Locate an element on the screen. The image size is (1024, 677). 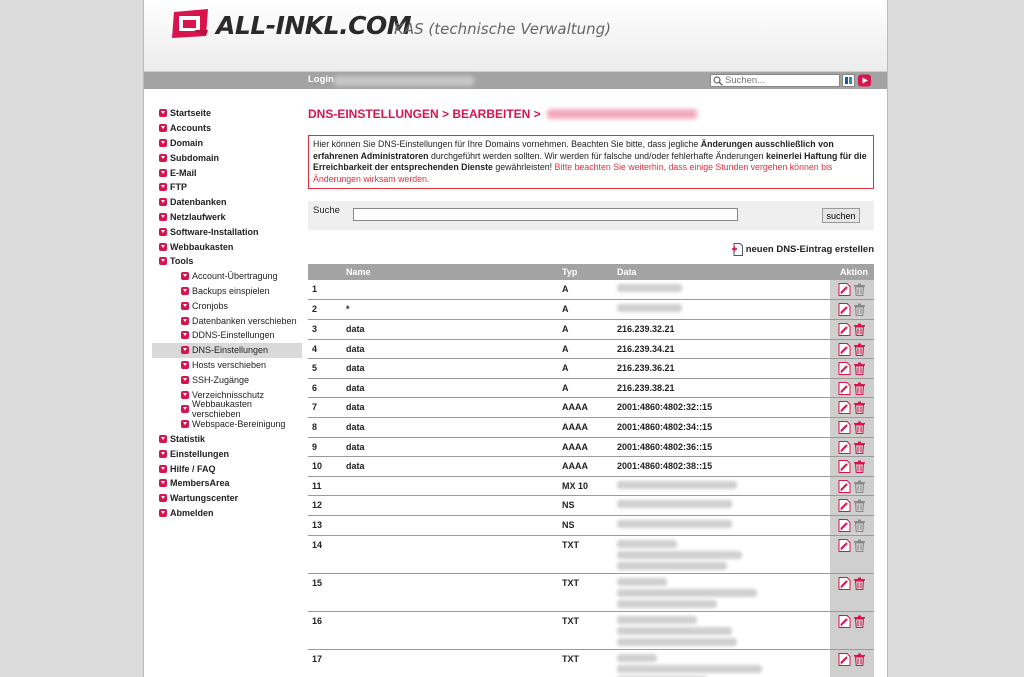
sidebar-item: Software-Installation is located at coordinates (227, 231).